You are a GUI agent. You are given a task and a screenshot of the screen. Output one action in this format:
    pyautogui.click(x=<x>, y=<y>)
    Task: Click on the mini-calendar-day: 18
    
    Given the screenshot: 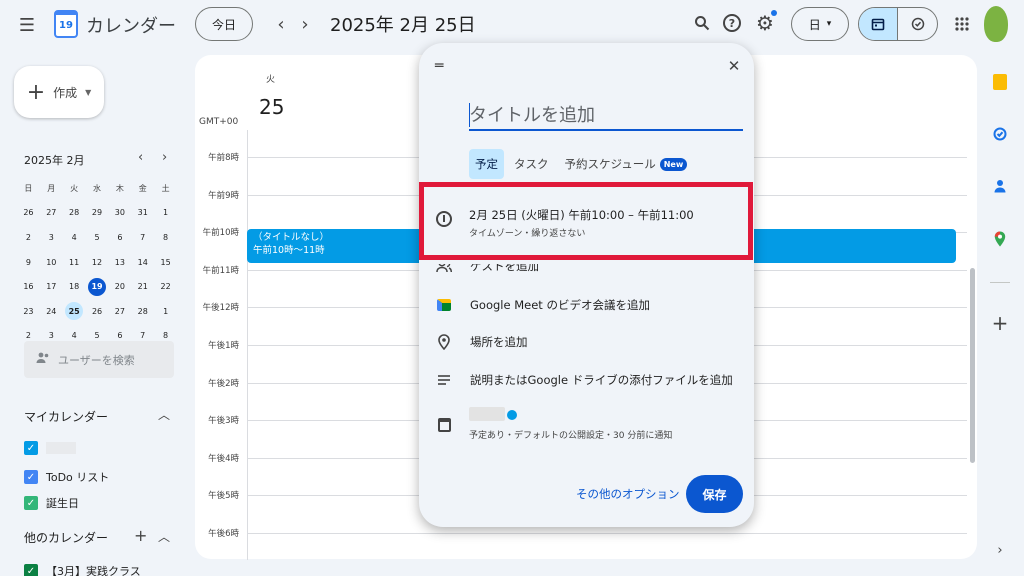 What is the action you would take?
    pyautogui.click(x=74, y=287)
    